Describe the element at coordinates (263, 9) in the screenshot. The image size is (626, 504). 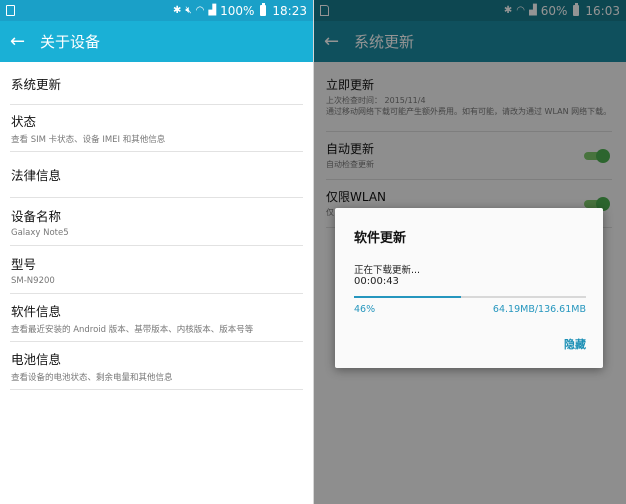
I see `battery-icon` at that location.